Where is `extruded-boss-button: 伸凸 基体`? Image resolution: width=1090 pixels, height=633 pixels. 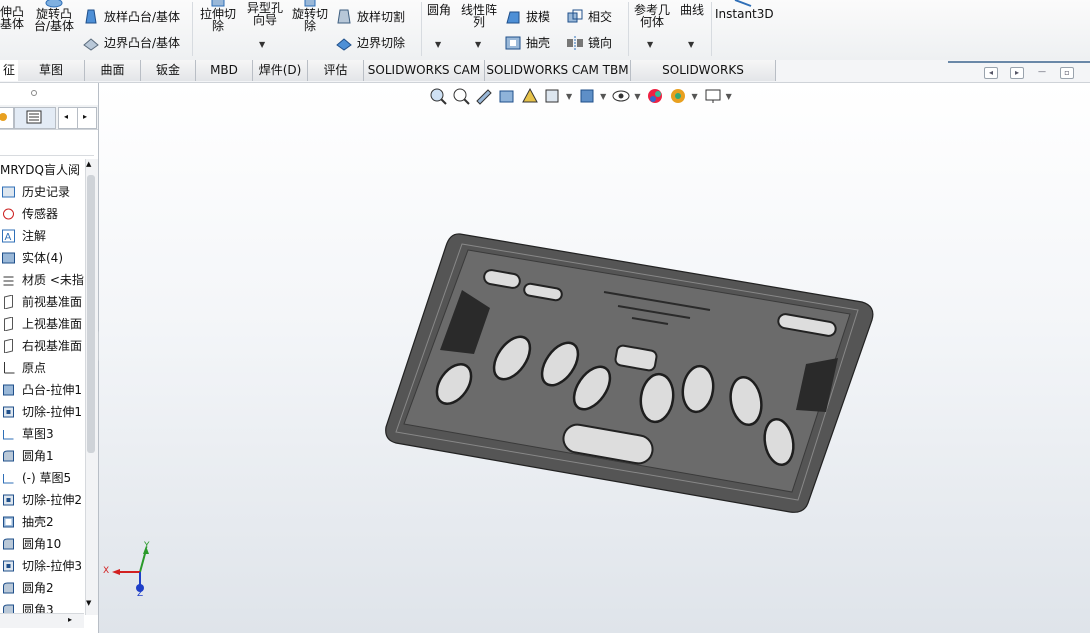
extruded-boss-button: 伸凸 基体 is located at coordinates (13, 18).